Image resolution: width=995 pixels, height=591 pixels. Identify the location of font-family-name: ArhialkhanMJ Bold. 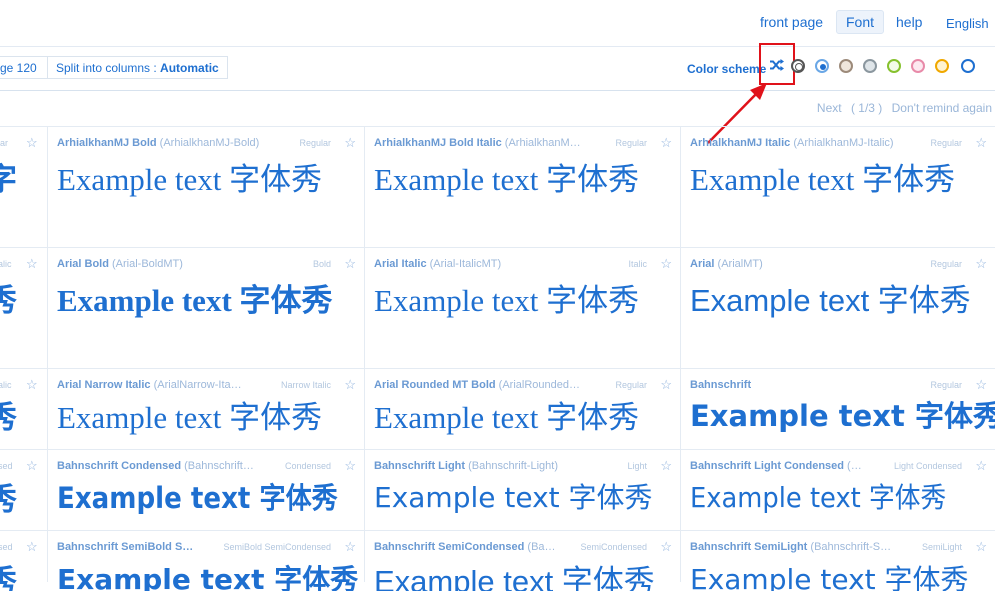
(107, 143).